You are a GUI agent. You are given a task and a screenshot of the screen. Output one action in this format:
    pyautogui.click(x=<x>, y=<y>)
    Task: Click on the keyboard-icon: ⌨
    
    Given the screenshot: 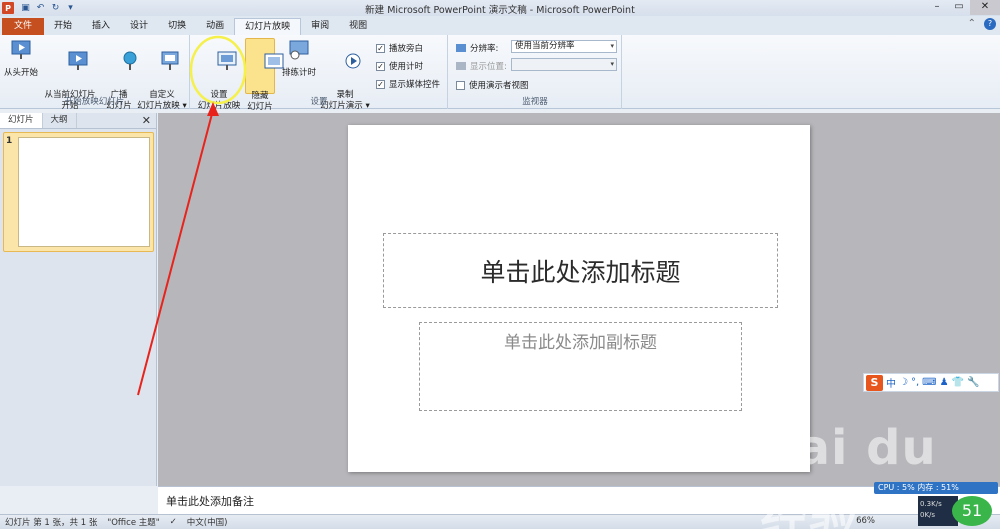 What is the action you would take?
    pyautogui.click(x=929, y=382)
    